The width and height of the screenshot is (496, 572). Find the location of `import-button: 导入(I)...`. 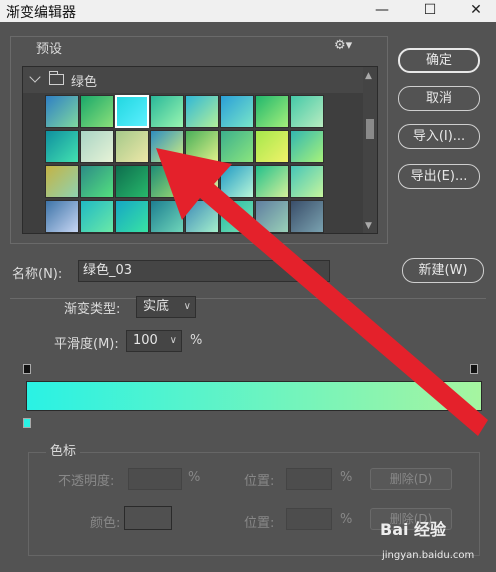

import-button: 导入(I)... is located at coordinates (439, 136).